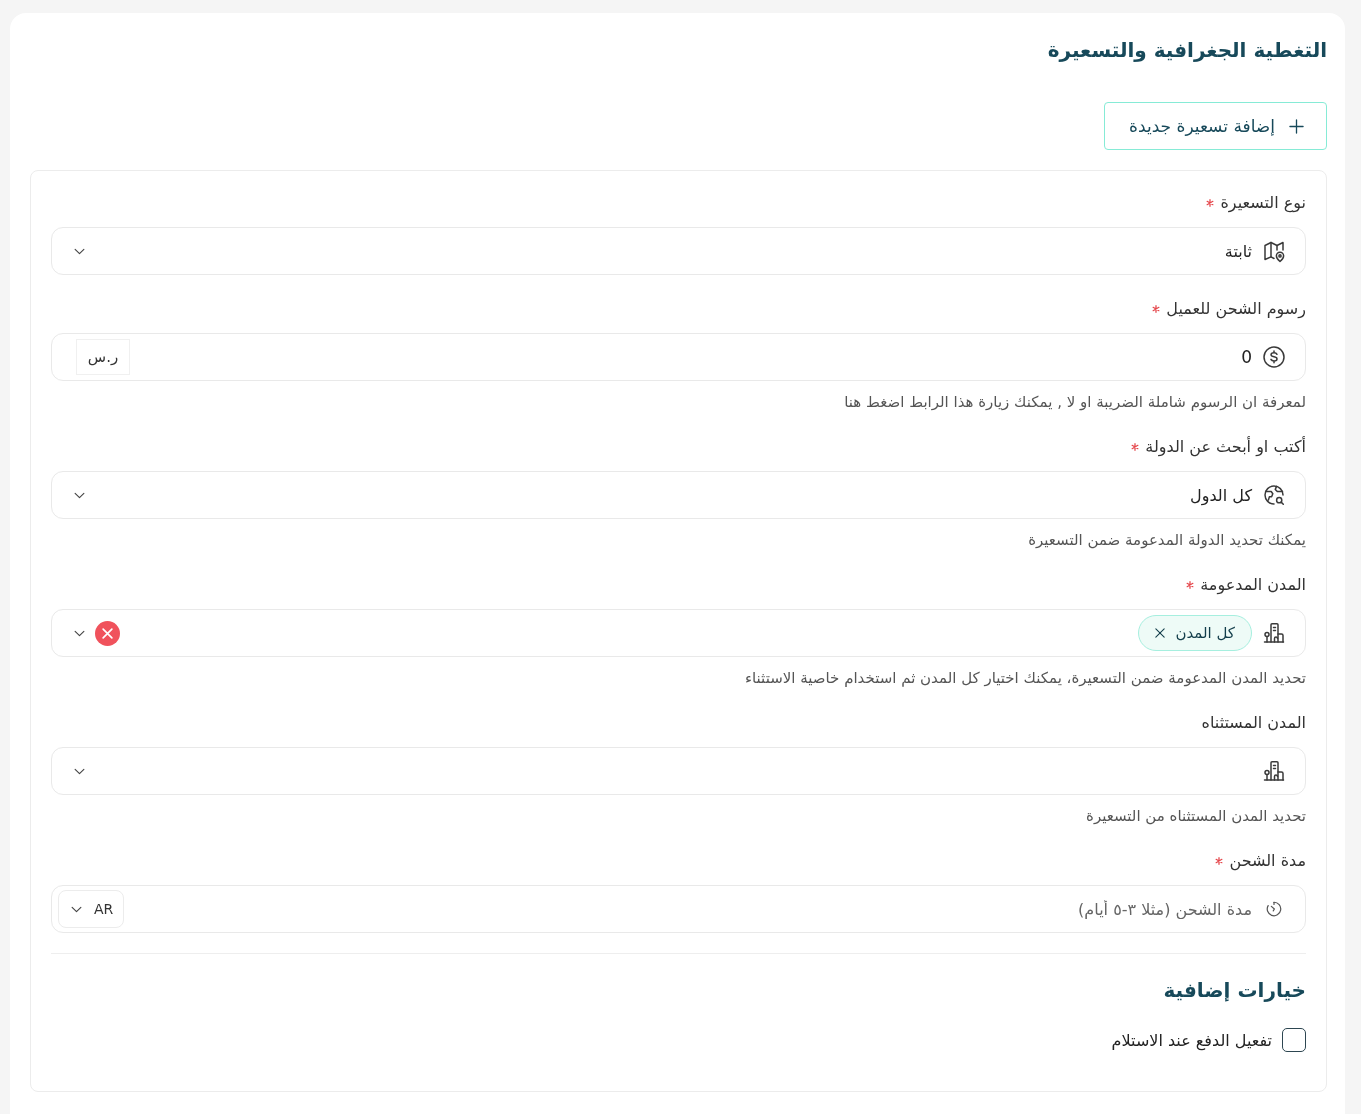 The width and height of the screenshot is (1361, 1114). I want to click on cities-select: كل المدن, so click(678, 633).